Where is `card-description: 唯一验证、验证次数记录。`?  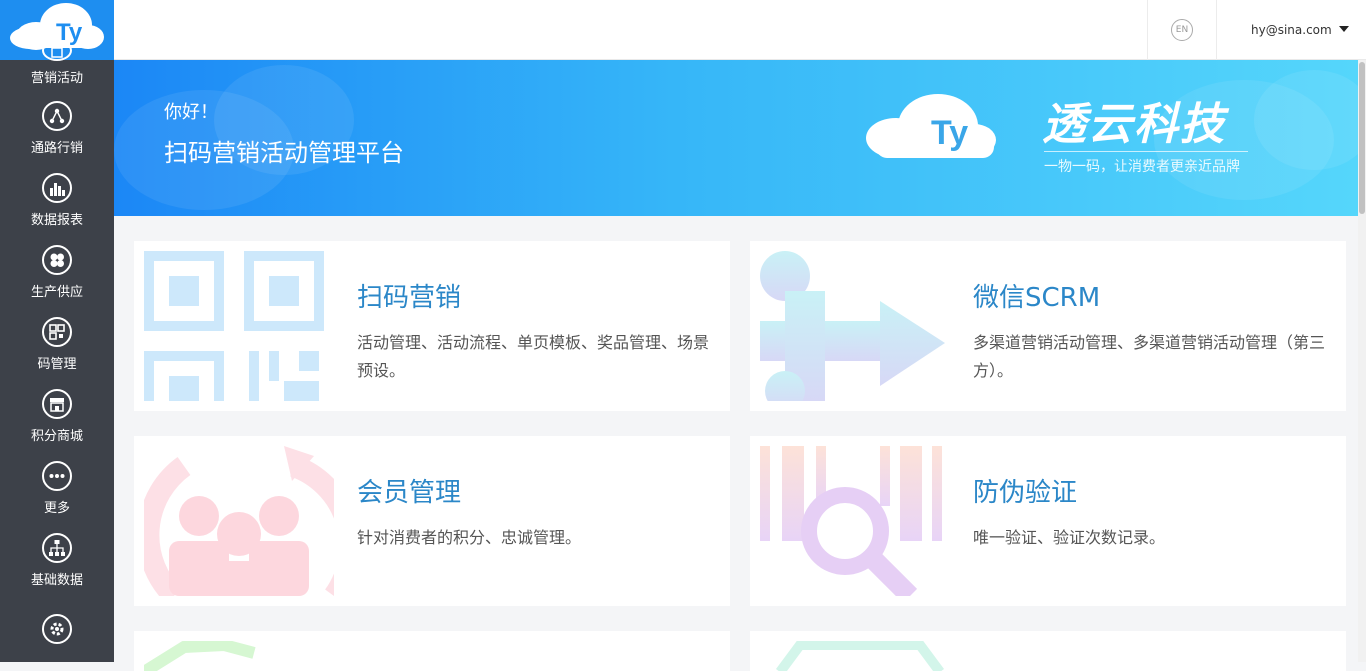 card-description: 唯一验证、验证次数记录。 is located at coordinates (1069, 537).